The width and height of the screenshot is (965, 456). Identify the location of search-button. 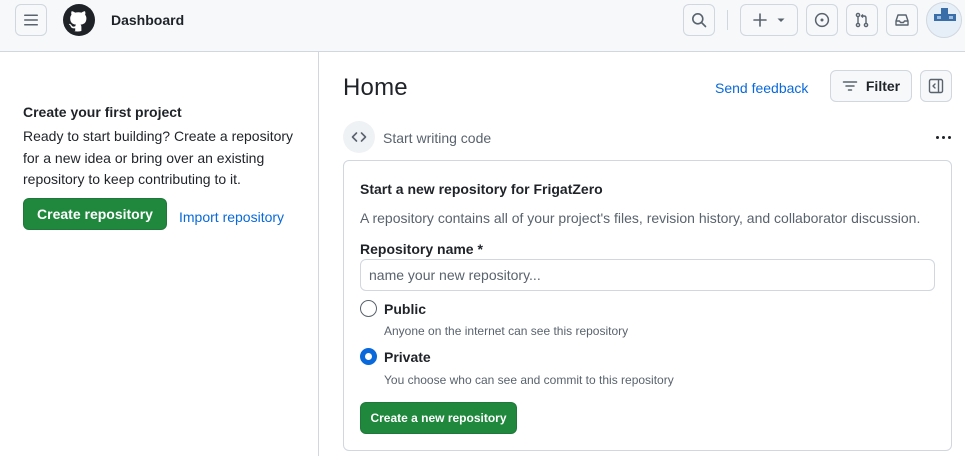
(699, 20).